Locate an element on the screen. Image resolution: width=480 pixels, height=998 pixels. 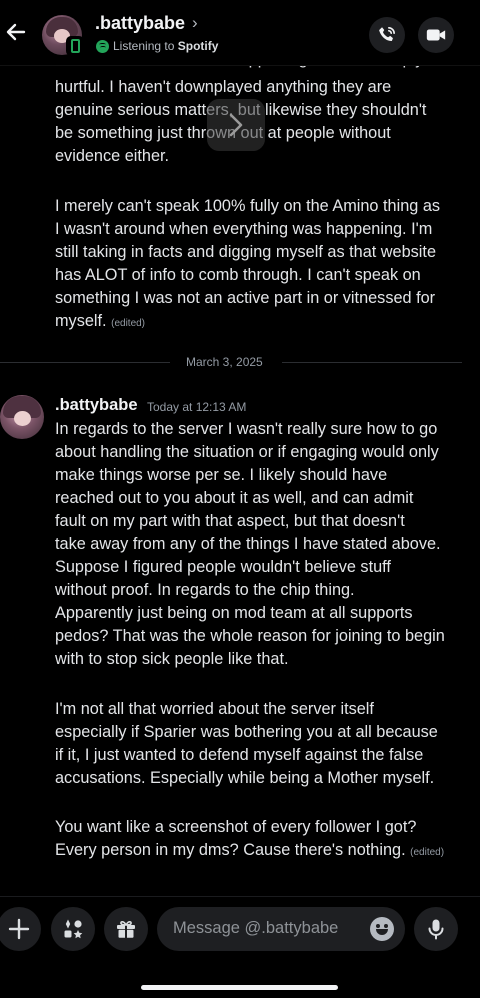
voice-message-button is located at coordinates (436, 929).